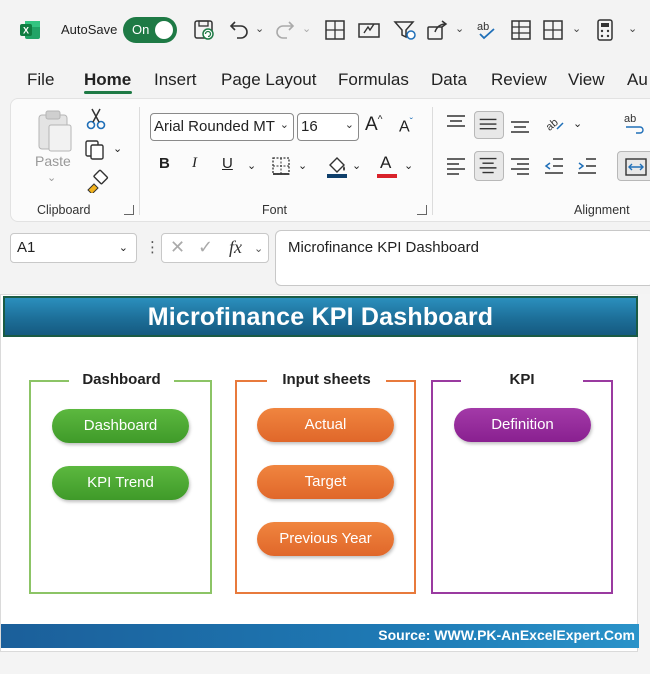  What do you see at coordinates (164, 163) in the screenshot?
I see `bold-button: B` at bounding box center [164, 163].